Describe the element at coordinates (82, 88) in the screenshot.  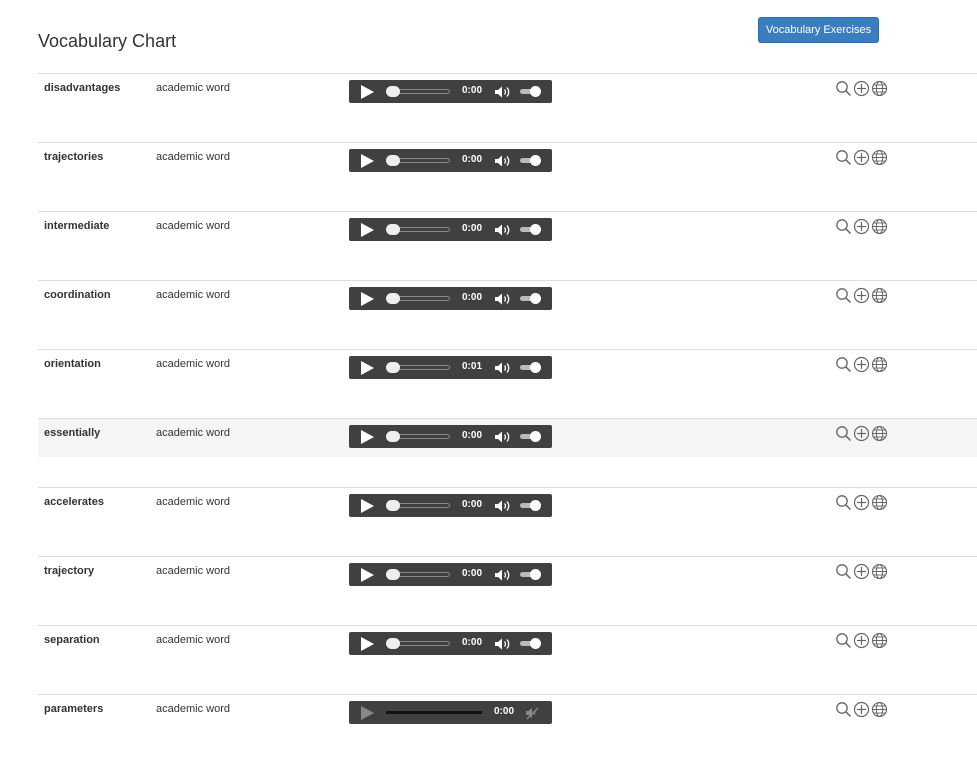
I see `vocab-word: disadvantages` at that location.